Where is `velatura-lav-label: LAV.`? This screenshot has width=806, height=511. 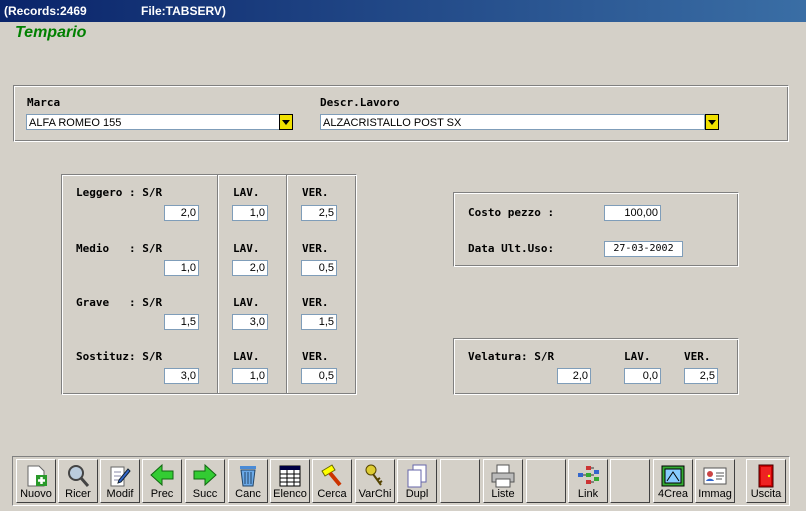 velatura-lav-label: LAV. is located at coordinates (637, 356).